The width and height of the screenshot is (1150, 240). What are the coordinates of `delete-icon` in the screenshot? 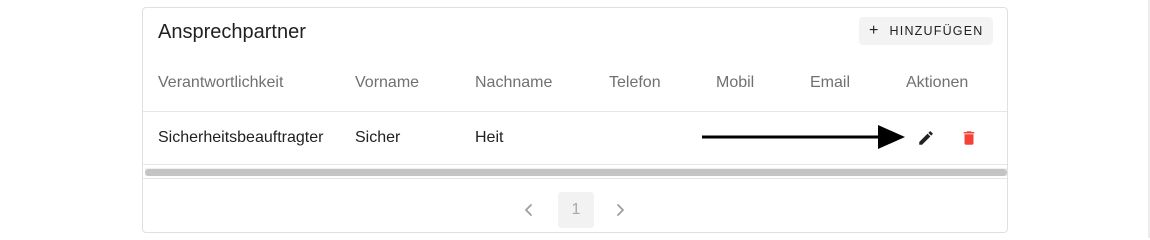 It's located at (969, 138).